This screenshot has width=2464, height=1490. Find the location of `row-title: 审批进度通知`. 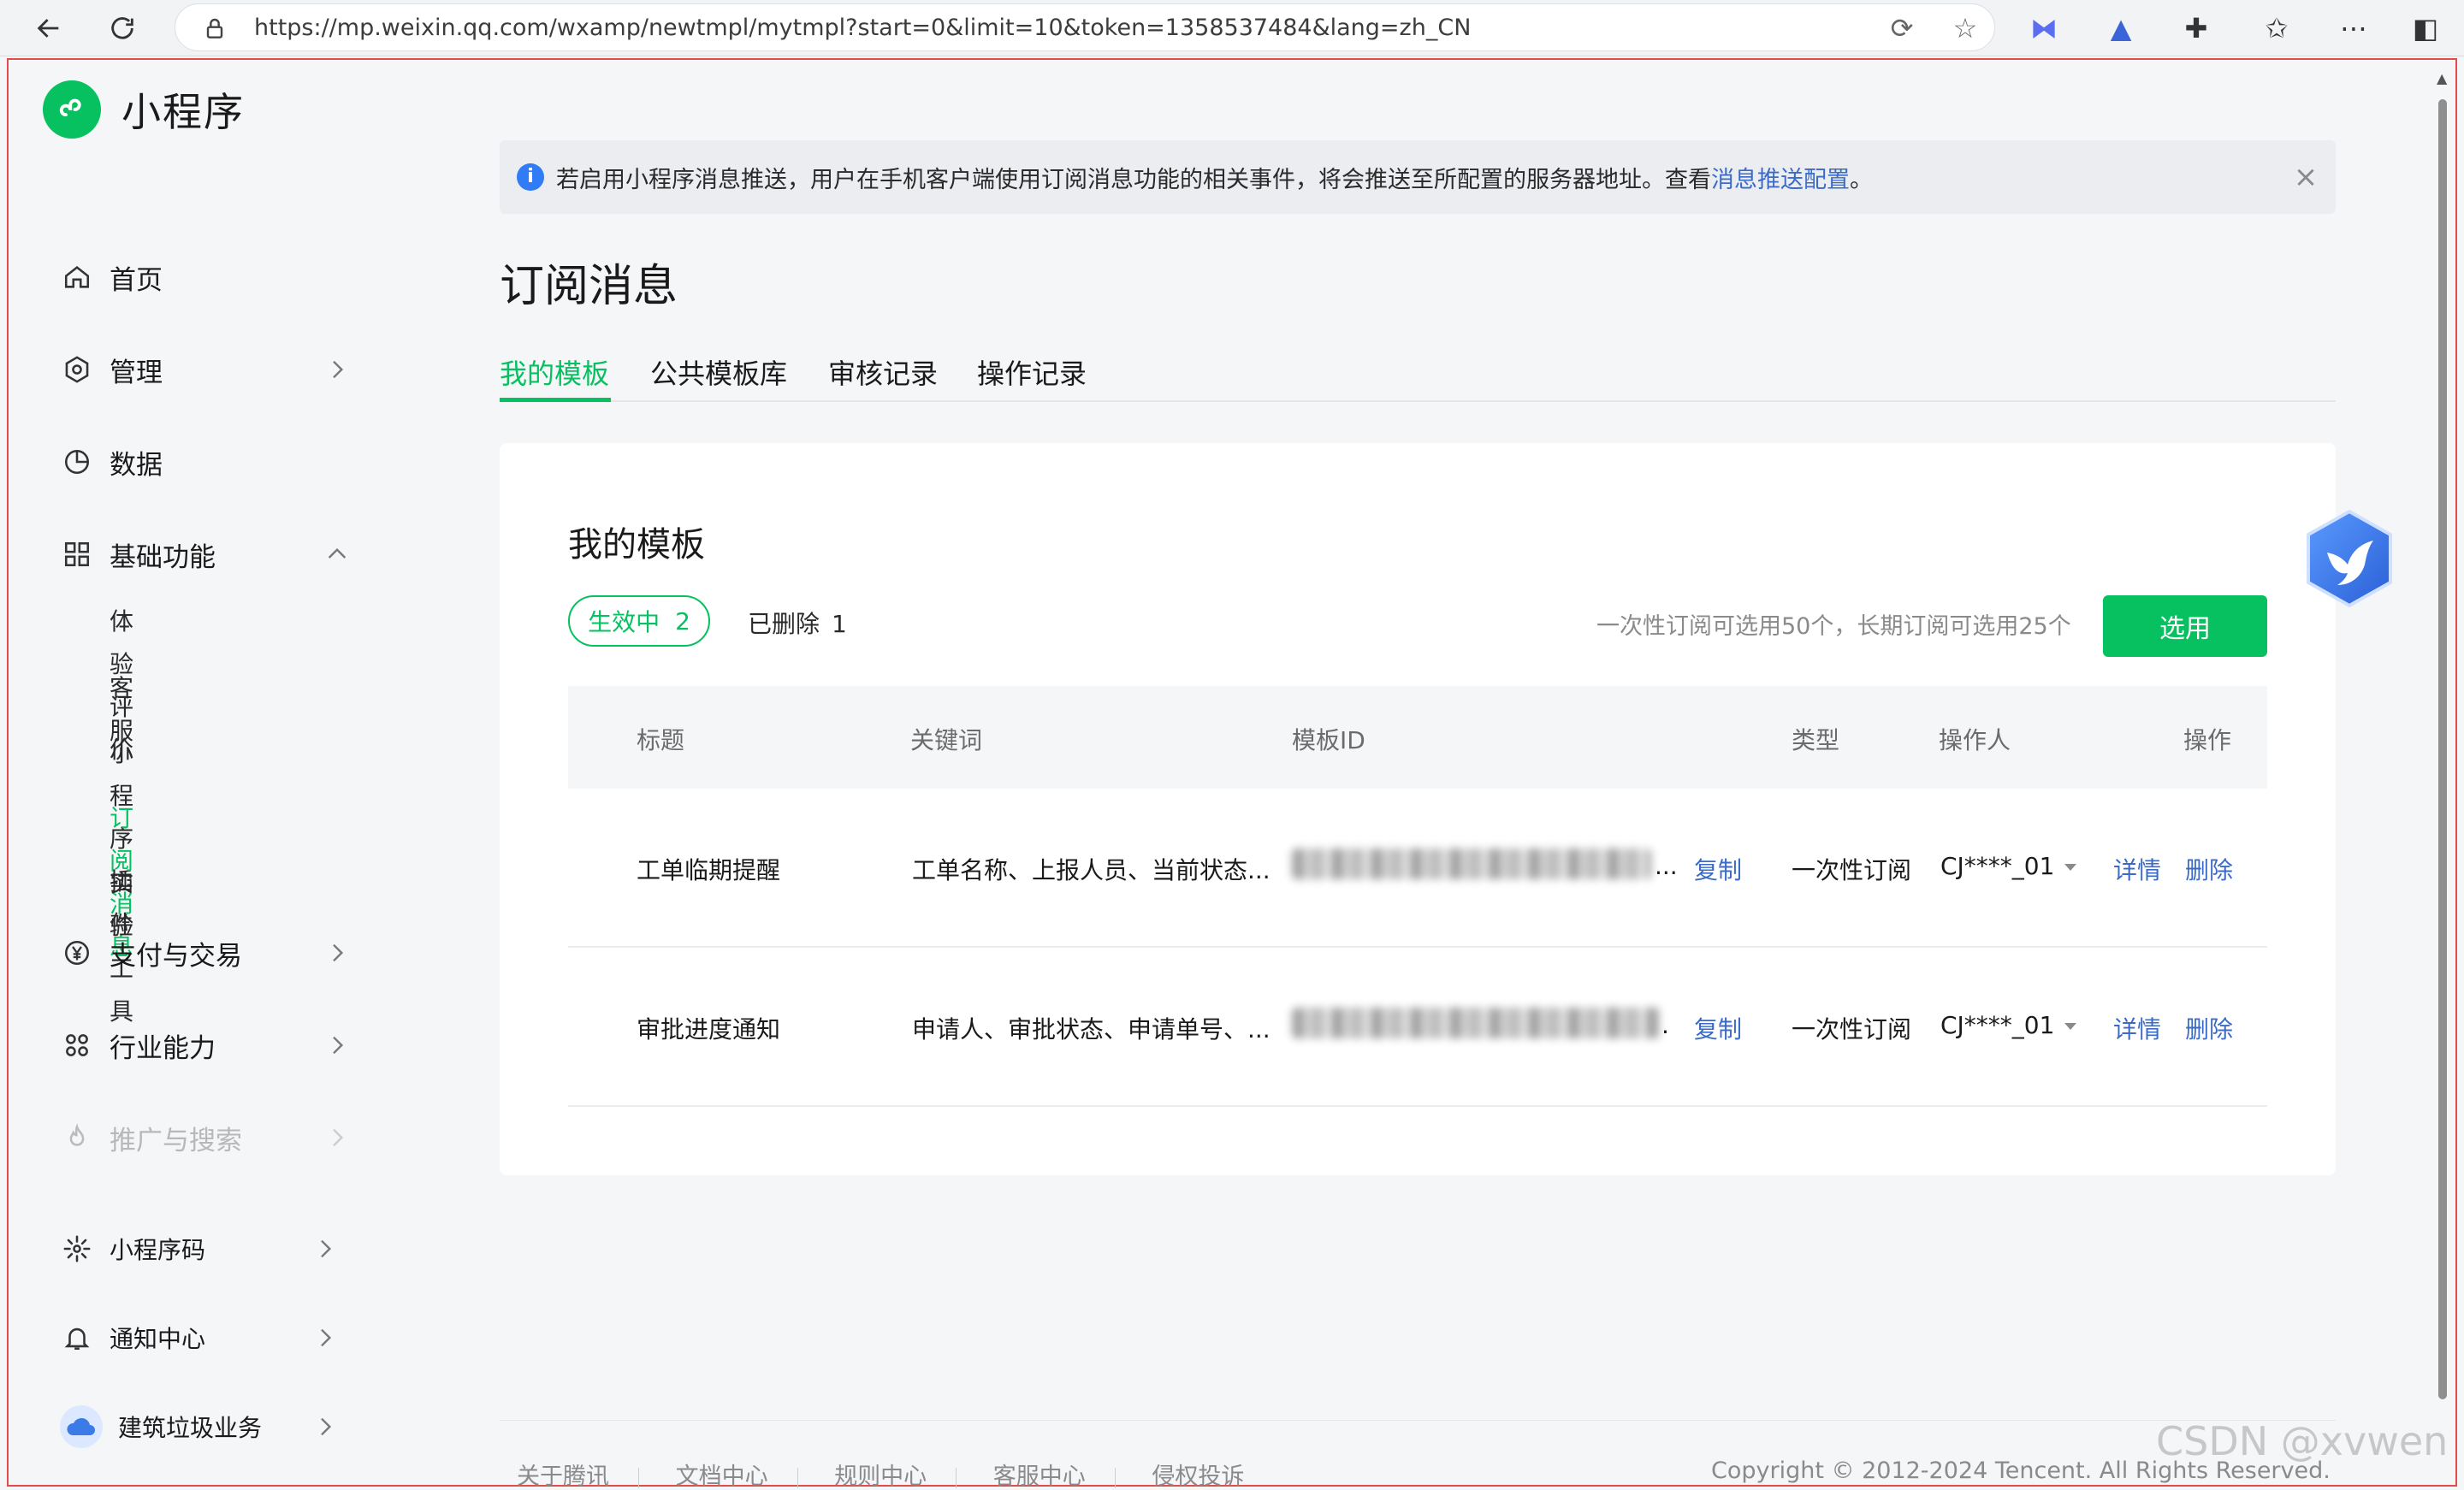

row-title: 审批进度通知 is located at coordinates (709, 1029).